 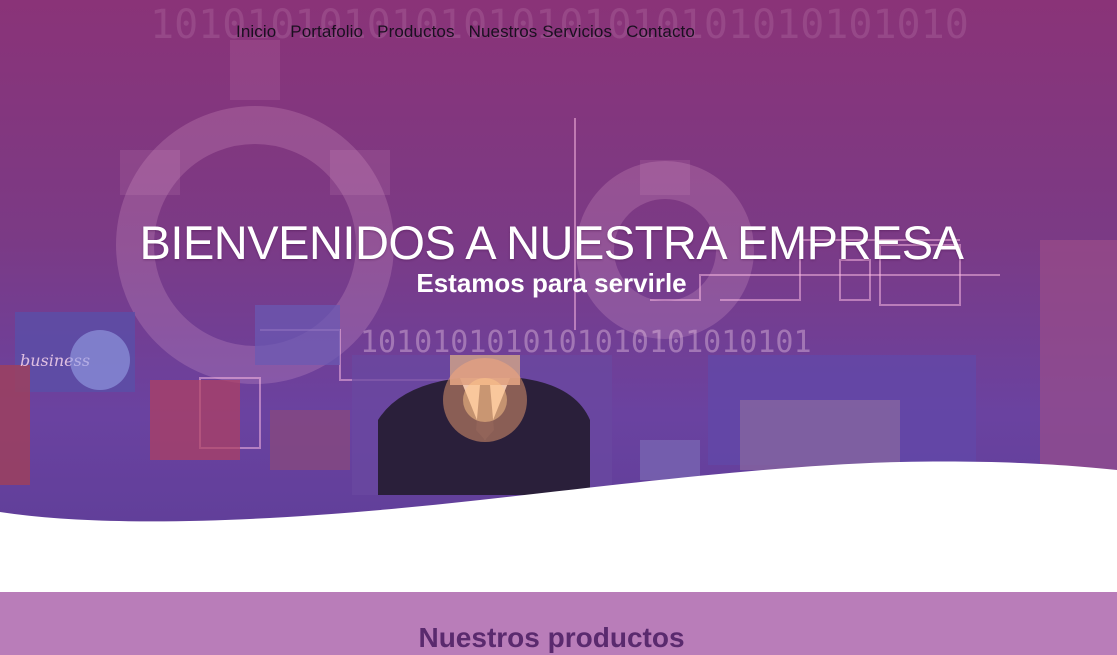 I want to click on nav-link-portafolio: Portafolio, so click(x=326, y=32).